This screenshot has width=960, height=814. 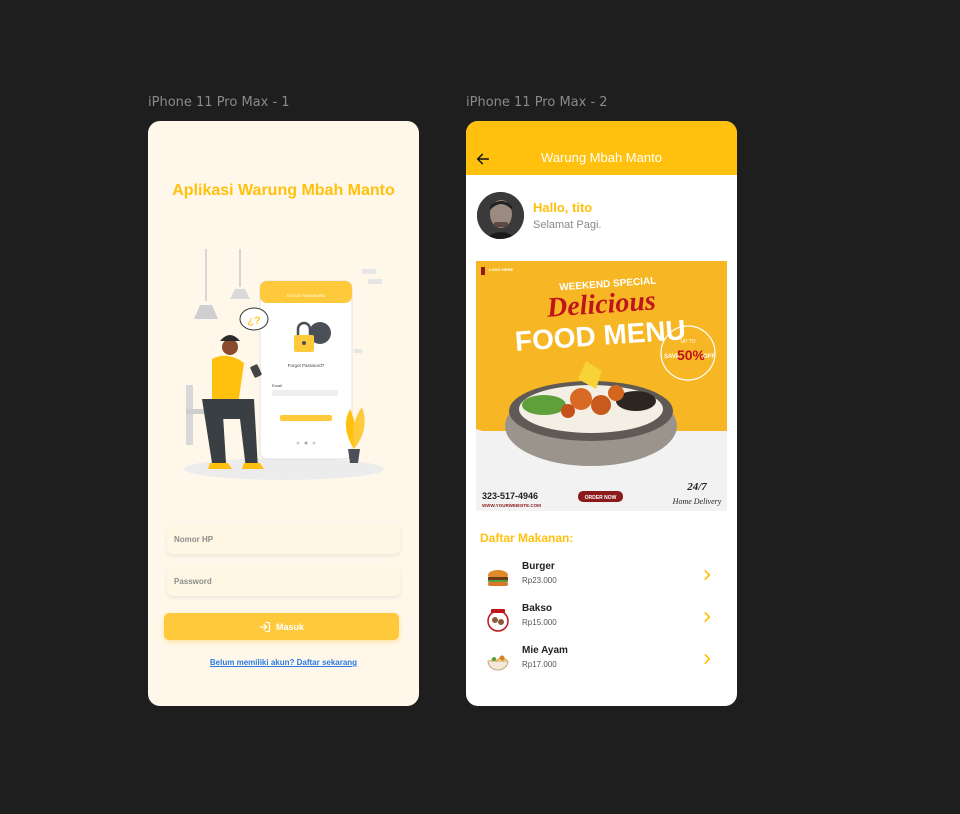 What do you see at coordinates (545, 650) in the screenshot?
I see `menu-item-name: Mie Ayam` at bounding box center [545, 650].